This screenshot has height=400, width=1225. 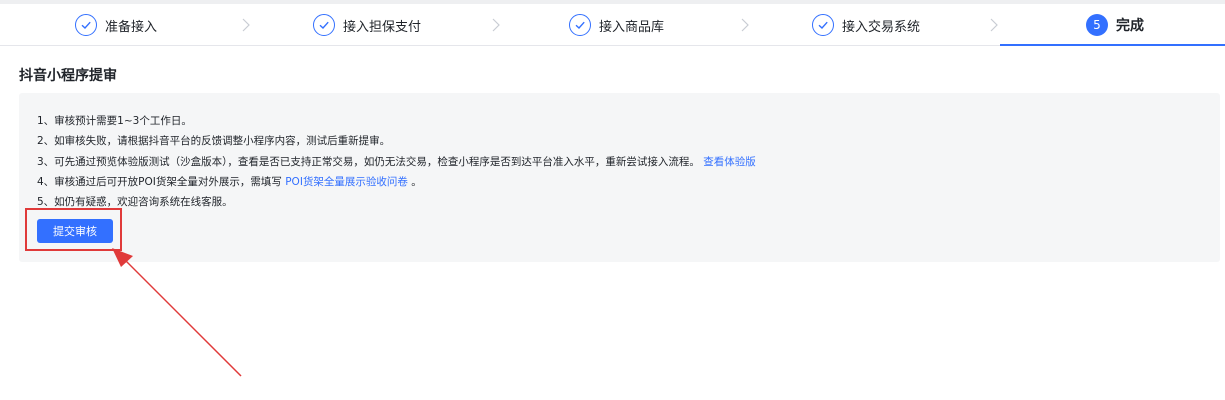 What do you see at coordinates (1115, 25) in the screenshot?
I see `step-complete: 5 完成` at bounding box center [1115, 25].